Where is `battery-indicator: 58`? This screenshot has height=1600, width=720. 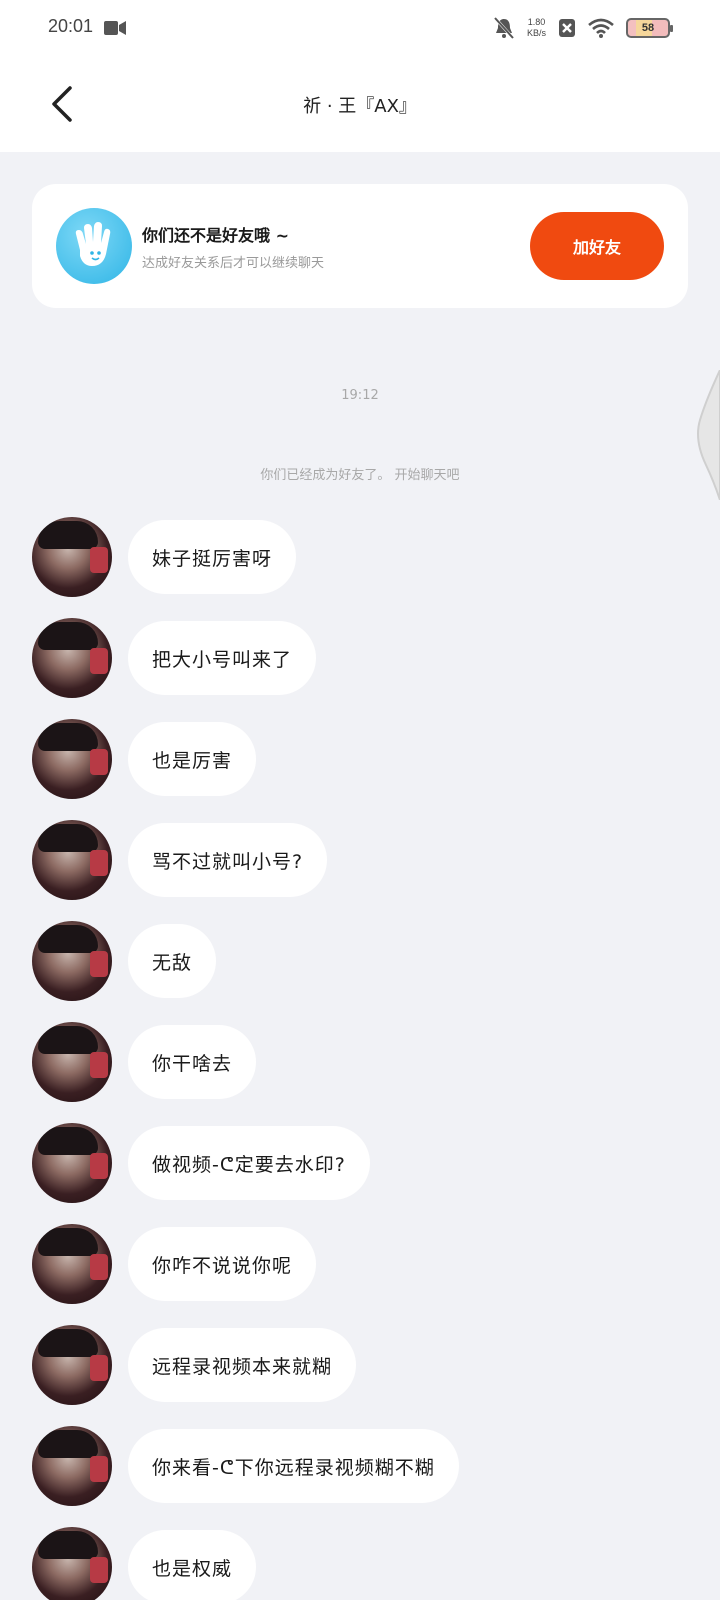 battery-indicator: 58 is located at coordinates (649, 28).